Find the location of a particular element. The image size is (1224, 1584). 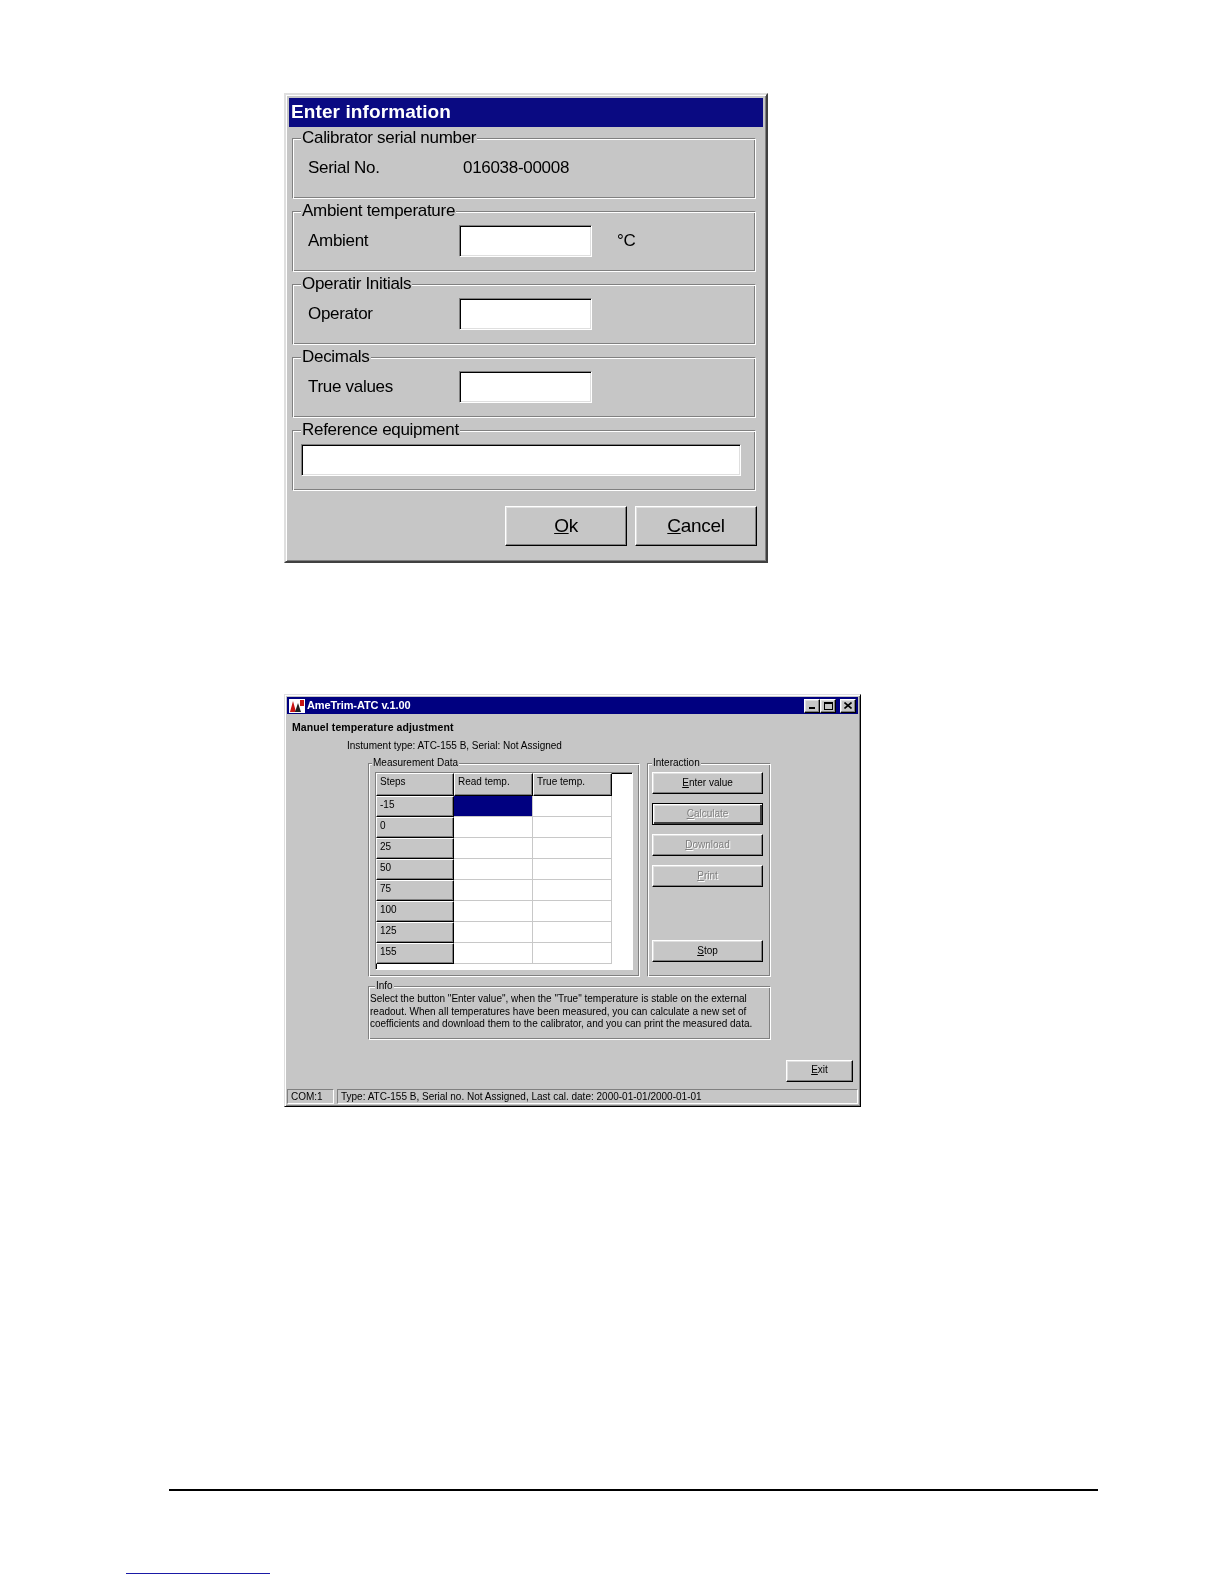

row-header: 125 is located at coordinates (415, 932).